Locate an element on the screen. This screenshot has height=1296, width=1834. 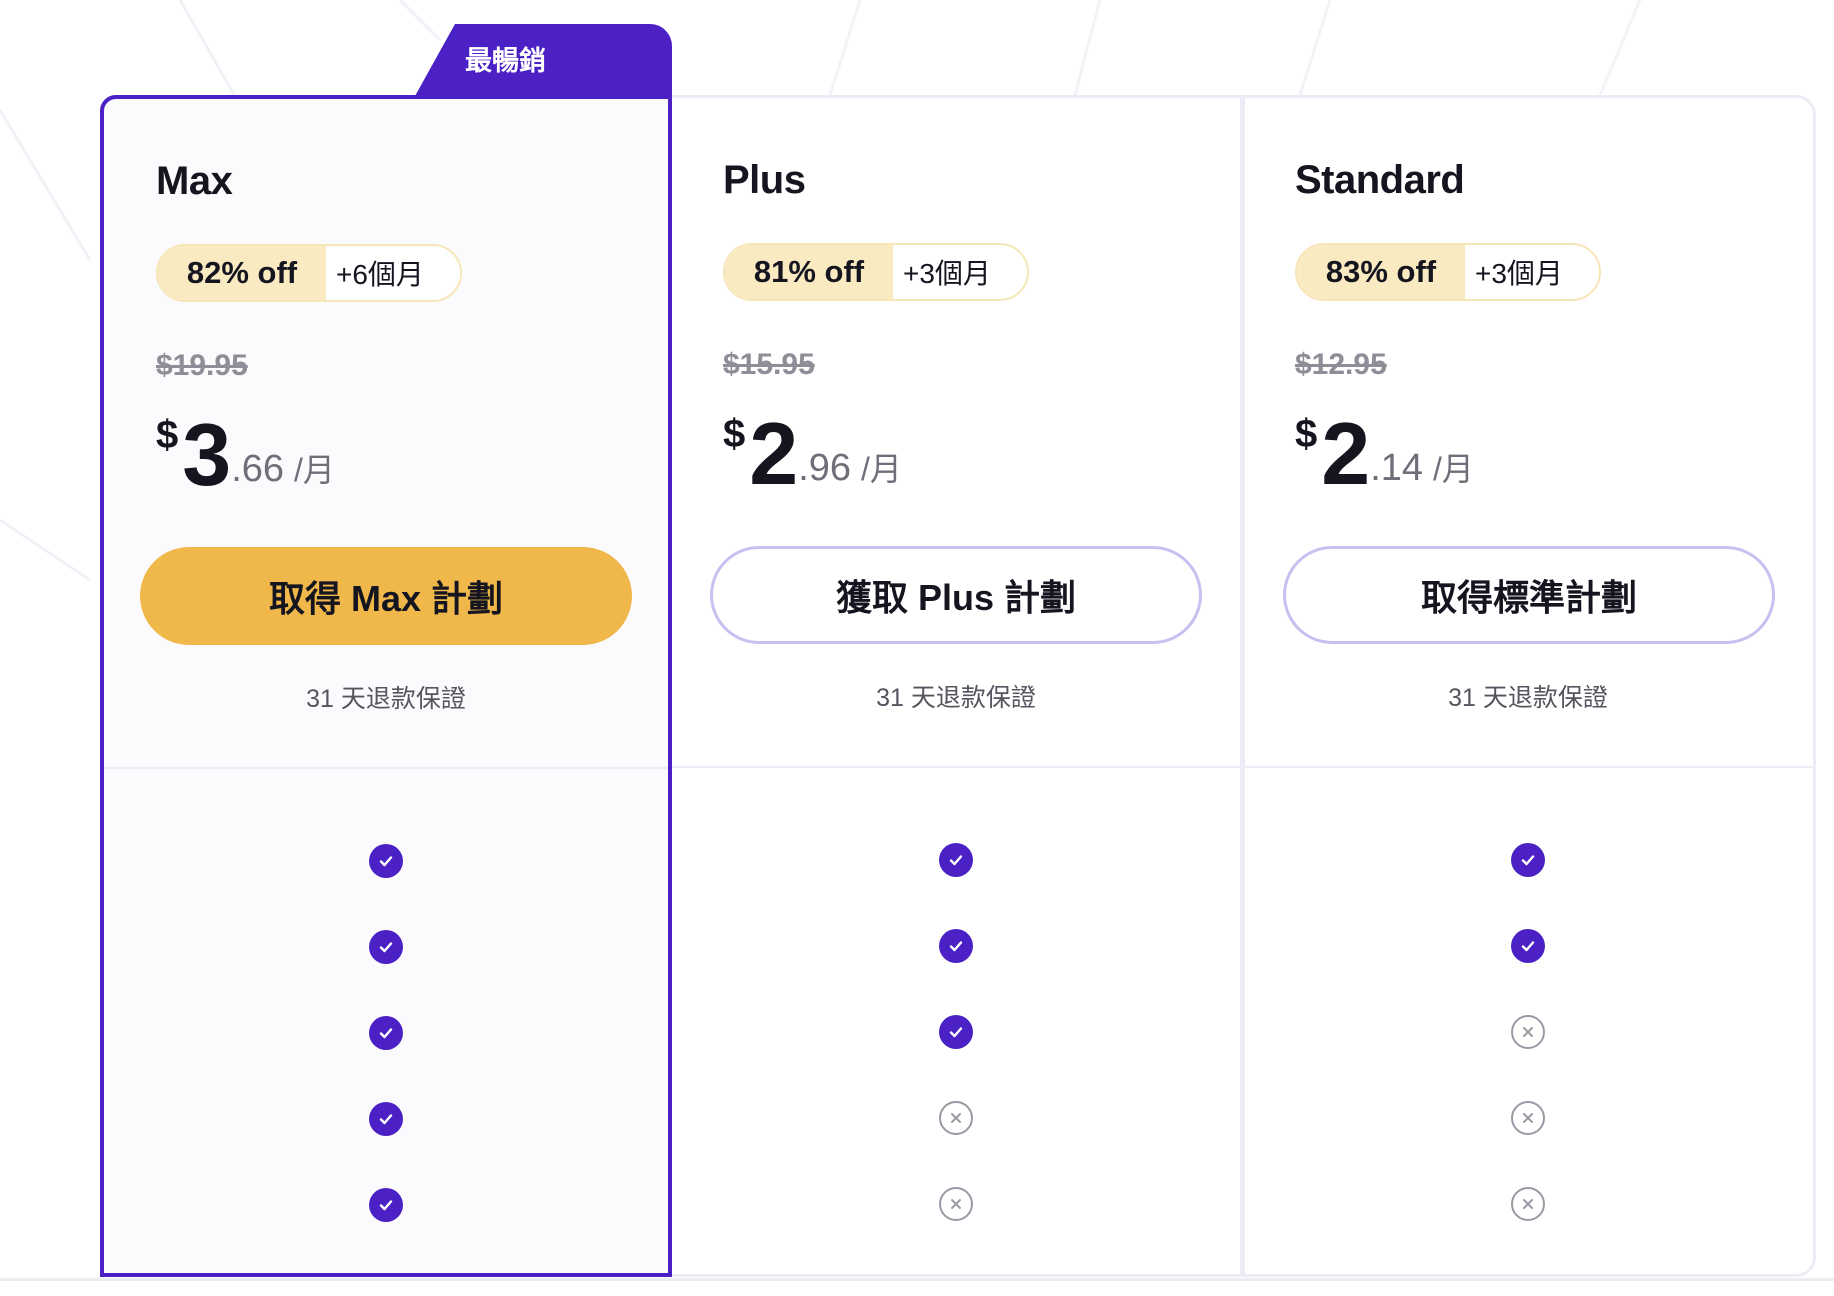
bonus-months: +6個月 is located at coordinates (380, 274).